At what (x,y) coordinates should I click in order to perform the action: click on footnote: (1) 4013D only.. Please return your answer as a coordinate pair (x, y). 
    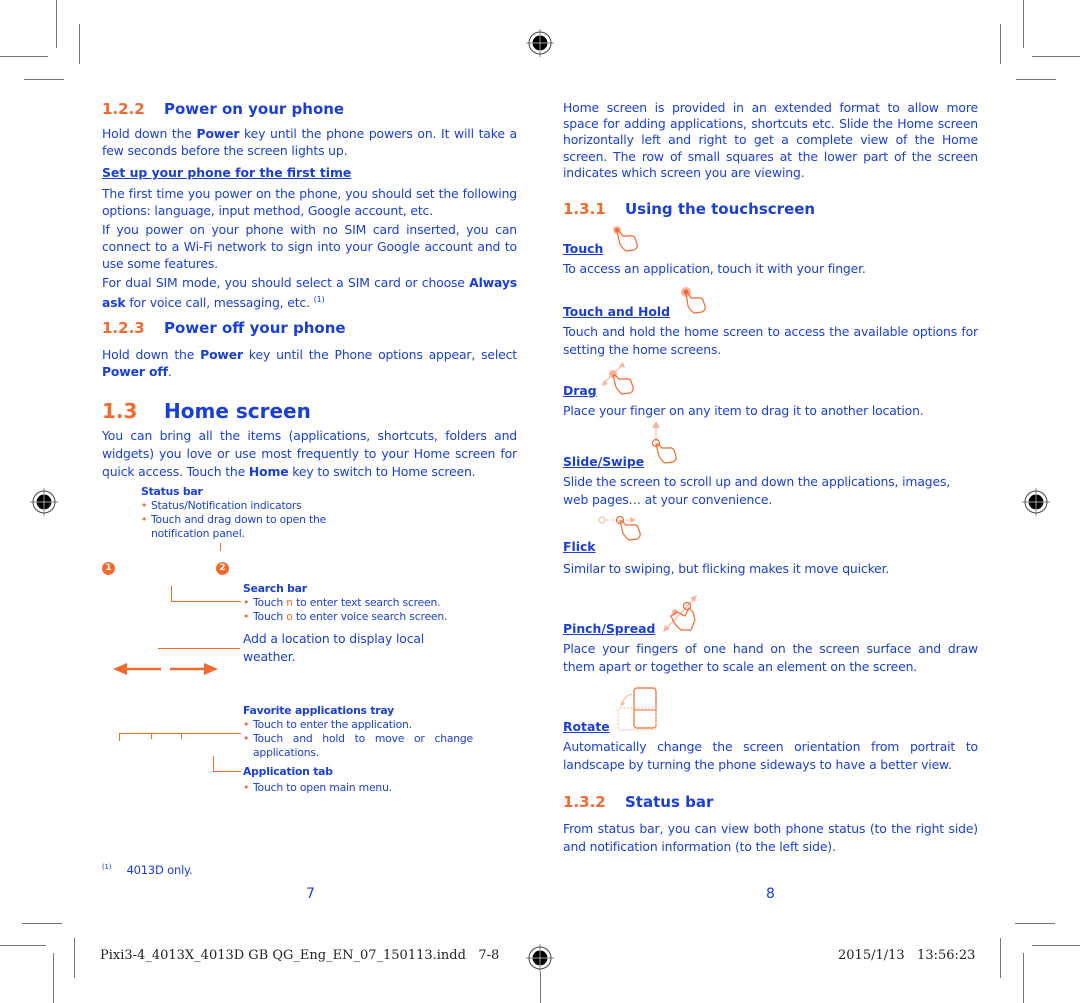
    Looking at the image, I should click on (147, 869).